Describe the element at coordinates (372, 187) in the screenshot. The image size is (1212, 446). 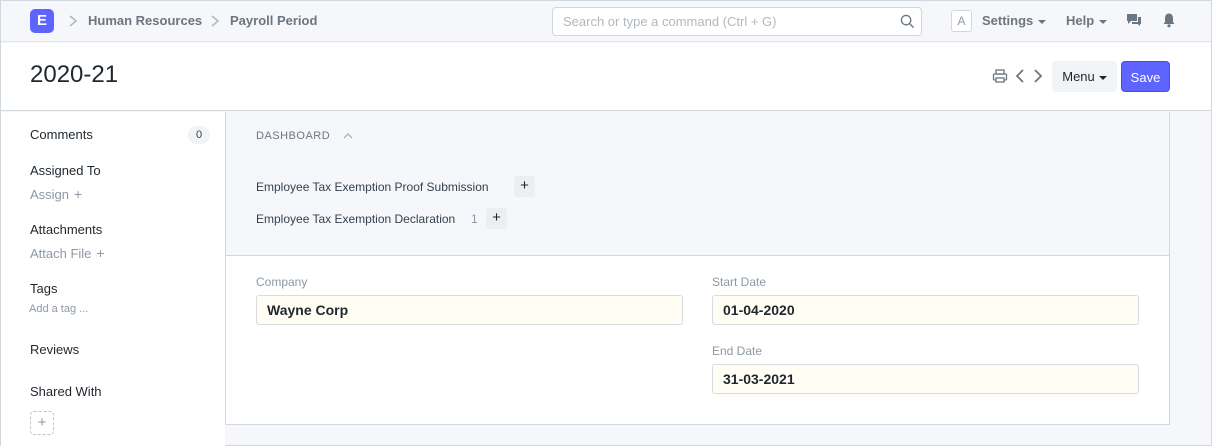
I see `dashboard-link-proof-submission: Employee Tax Exemption Proof Submission` at that location.